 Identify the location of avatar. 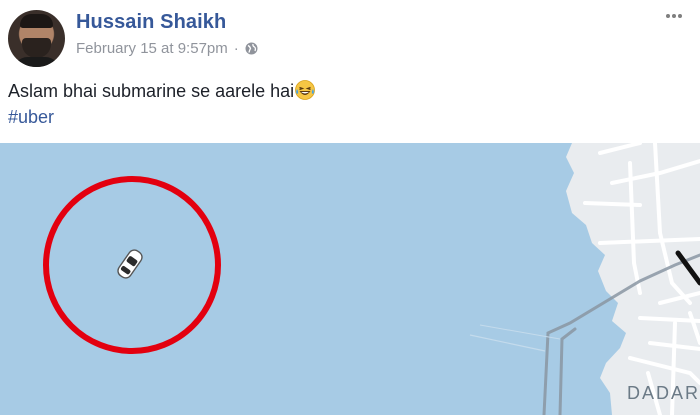
(36, 38).